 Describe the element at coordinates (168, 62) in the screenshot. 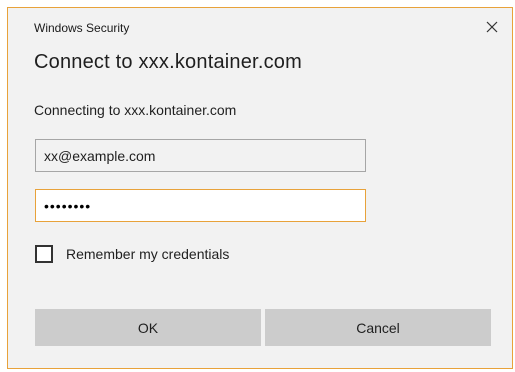

I see `dialog-heading: Connect to xxx.kontainer.com` at that location.